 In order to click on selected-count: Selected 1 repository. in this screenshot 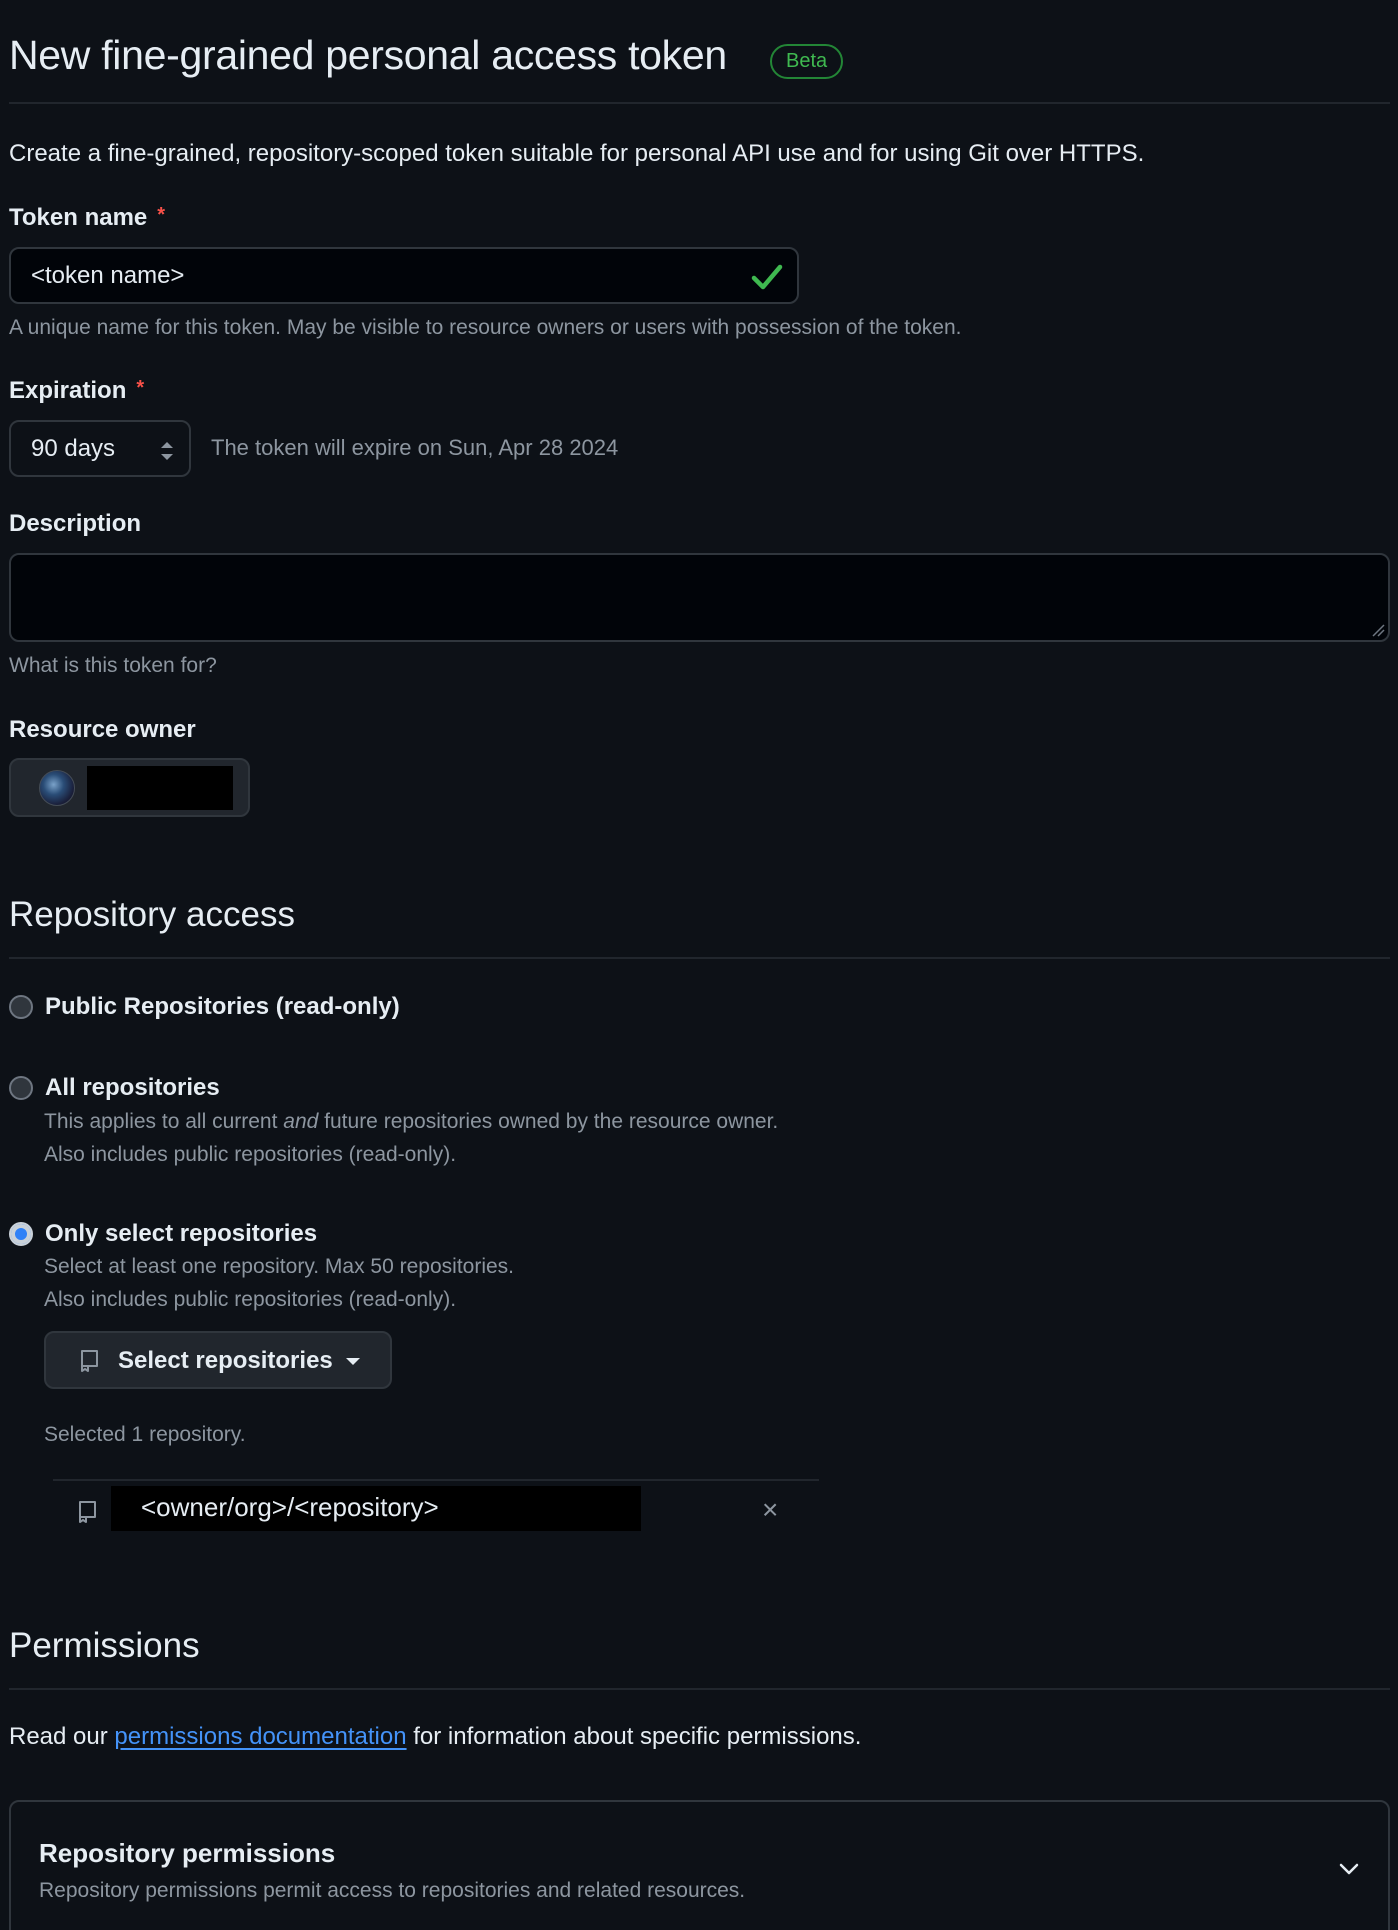, I will do `click(145, 1434)`.